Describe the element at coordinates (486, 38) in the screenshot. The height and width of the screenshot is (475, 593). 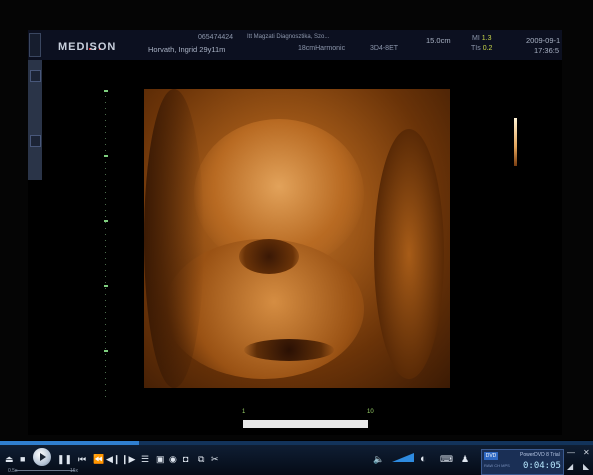
I see `mi-value: 1.3` at that location.